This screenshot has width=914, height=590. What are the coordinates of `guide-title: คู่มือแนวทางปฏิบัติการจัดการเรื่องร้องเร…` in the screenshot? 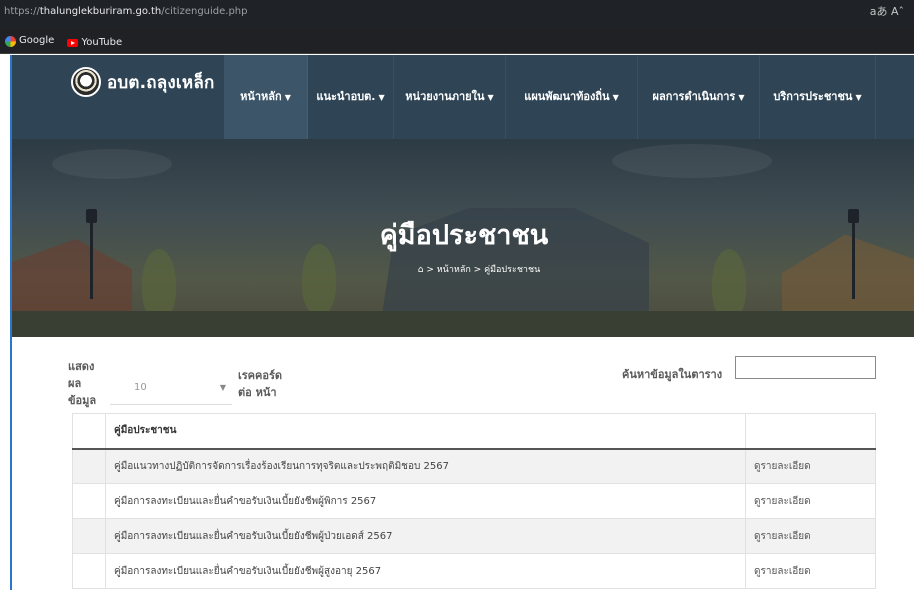 It's located at (425, 466).